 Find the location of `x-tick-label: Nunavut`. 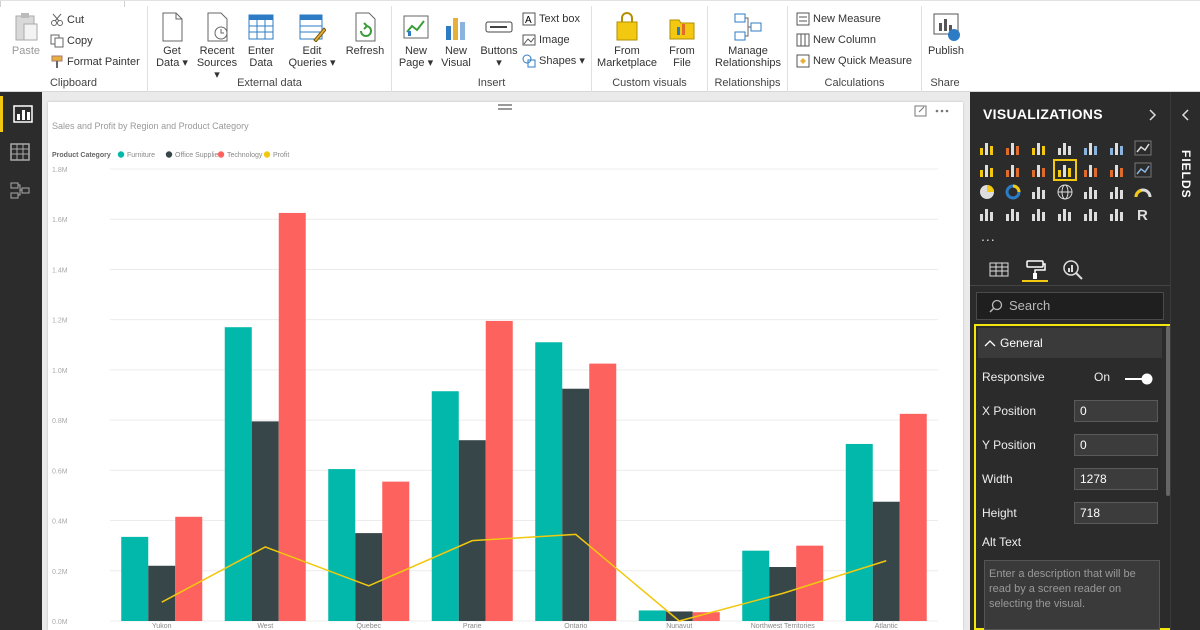

x-tick-label: Nunavut is located at coordinates (679, 626).